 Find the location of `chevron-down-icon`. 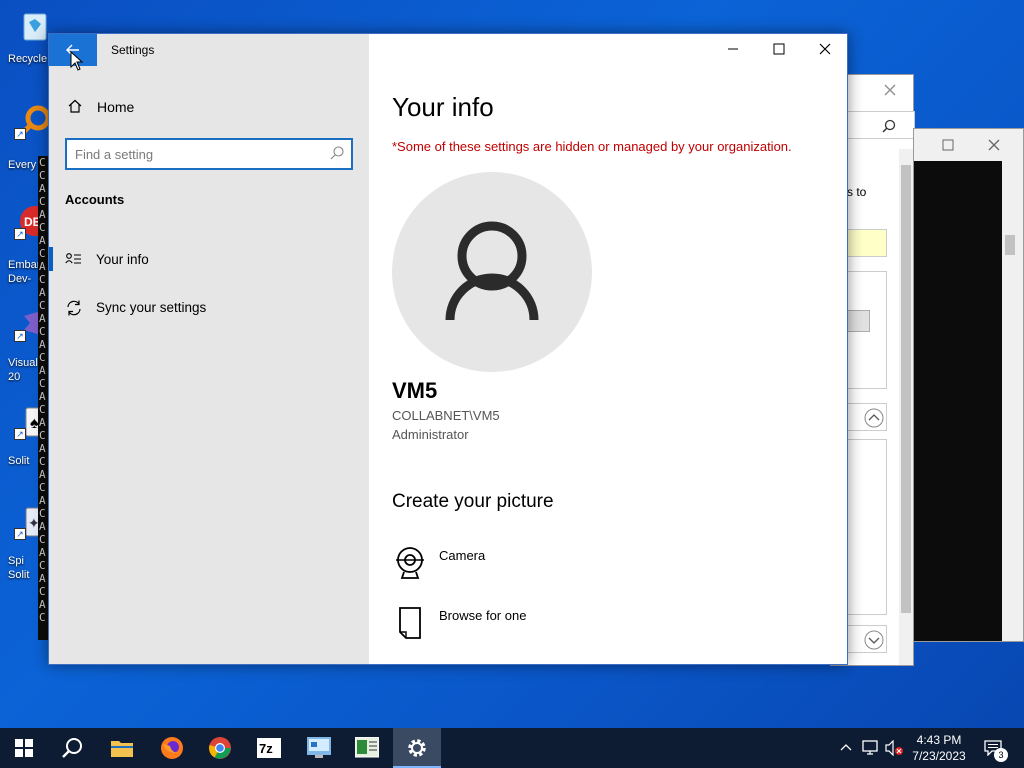

chevron-down-icon is located at coordinates (874, 640).